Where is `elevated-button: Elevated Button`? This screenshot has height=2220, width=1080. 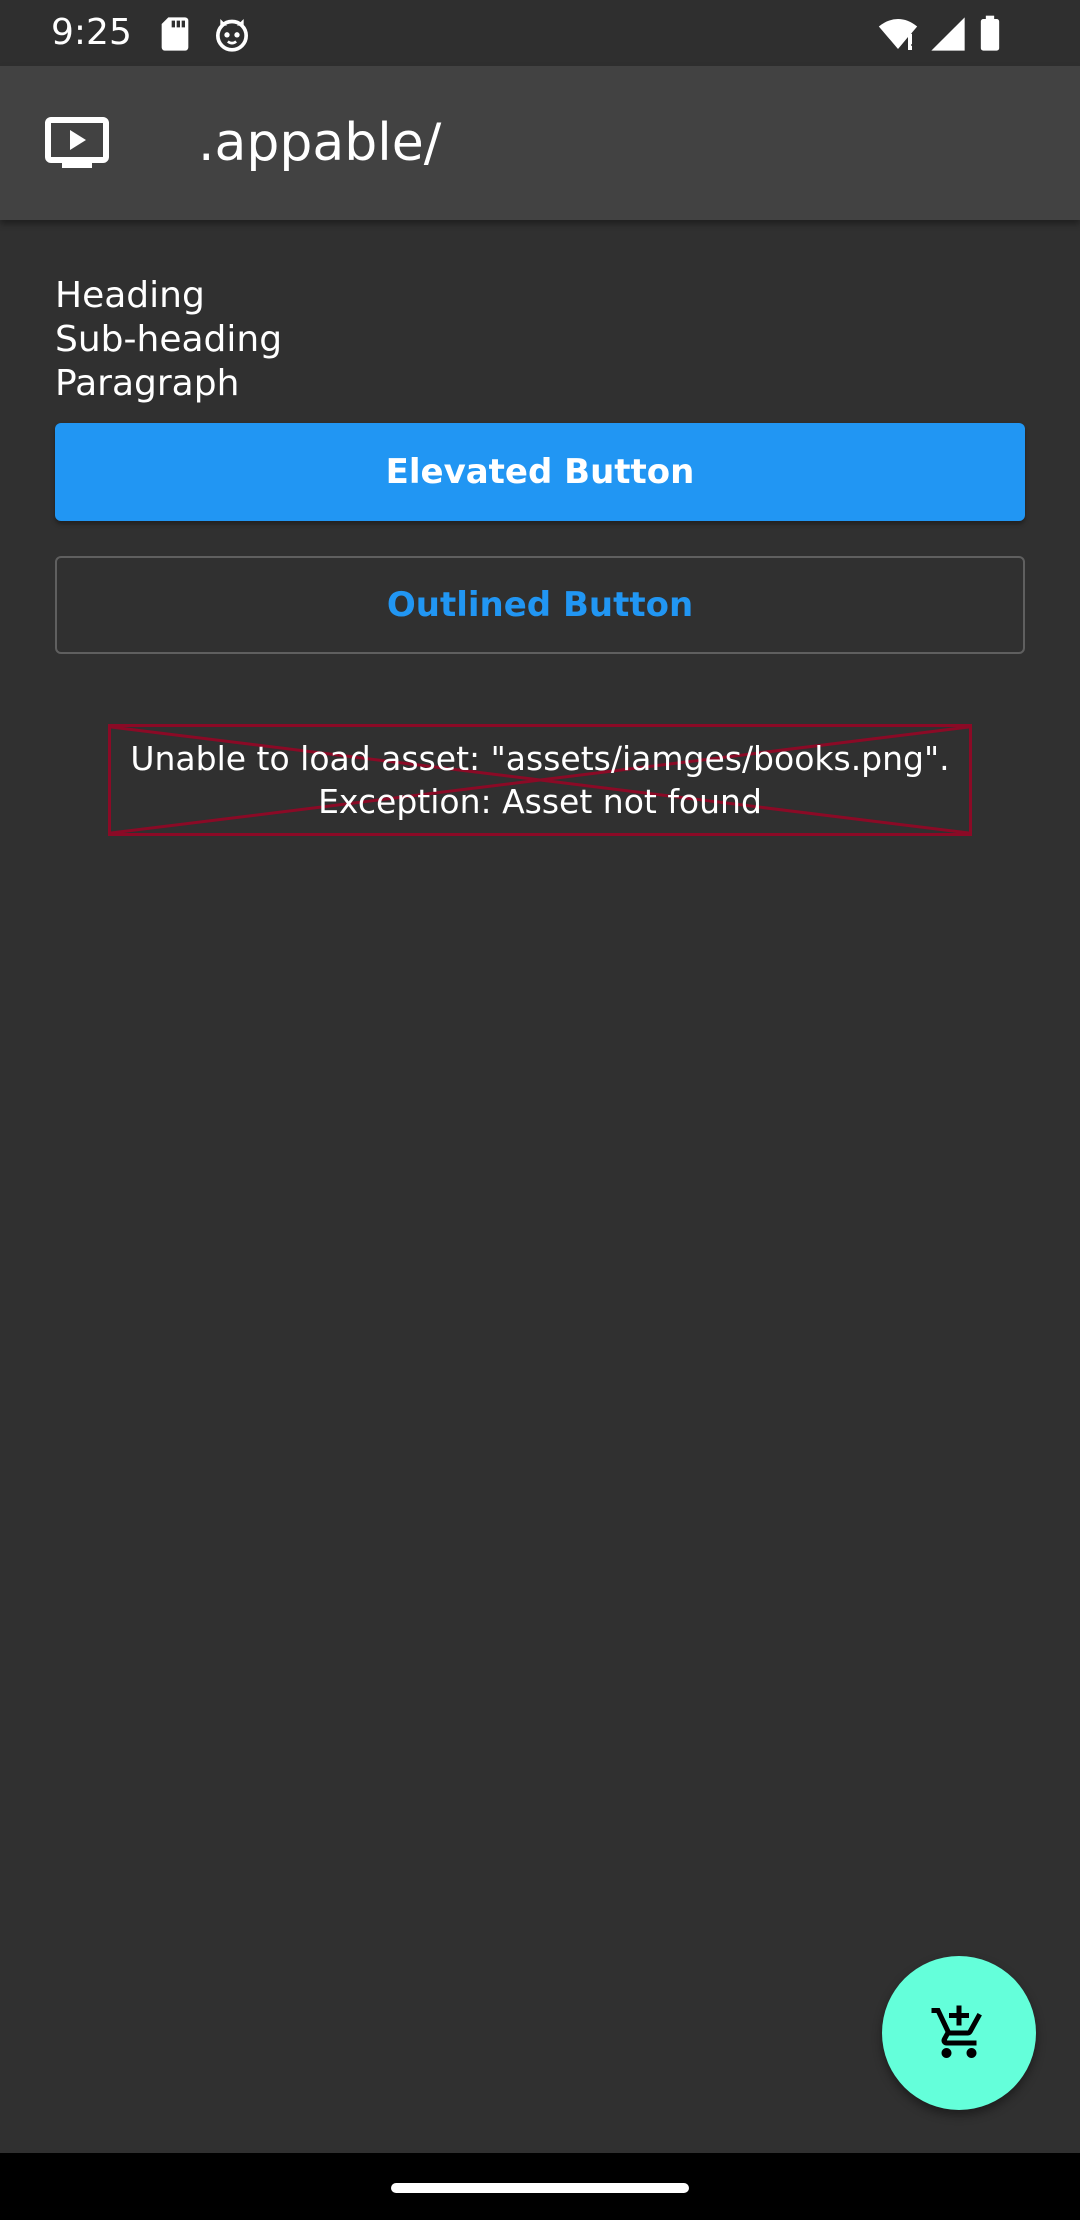 elevated-button: Elevated Button is located at coordinates (540, 472).